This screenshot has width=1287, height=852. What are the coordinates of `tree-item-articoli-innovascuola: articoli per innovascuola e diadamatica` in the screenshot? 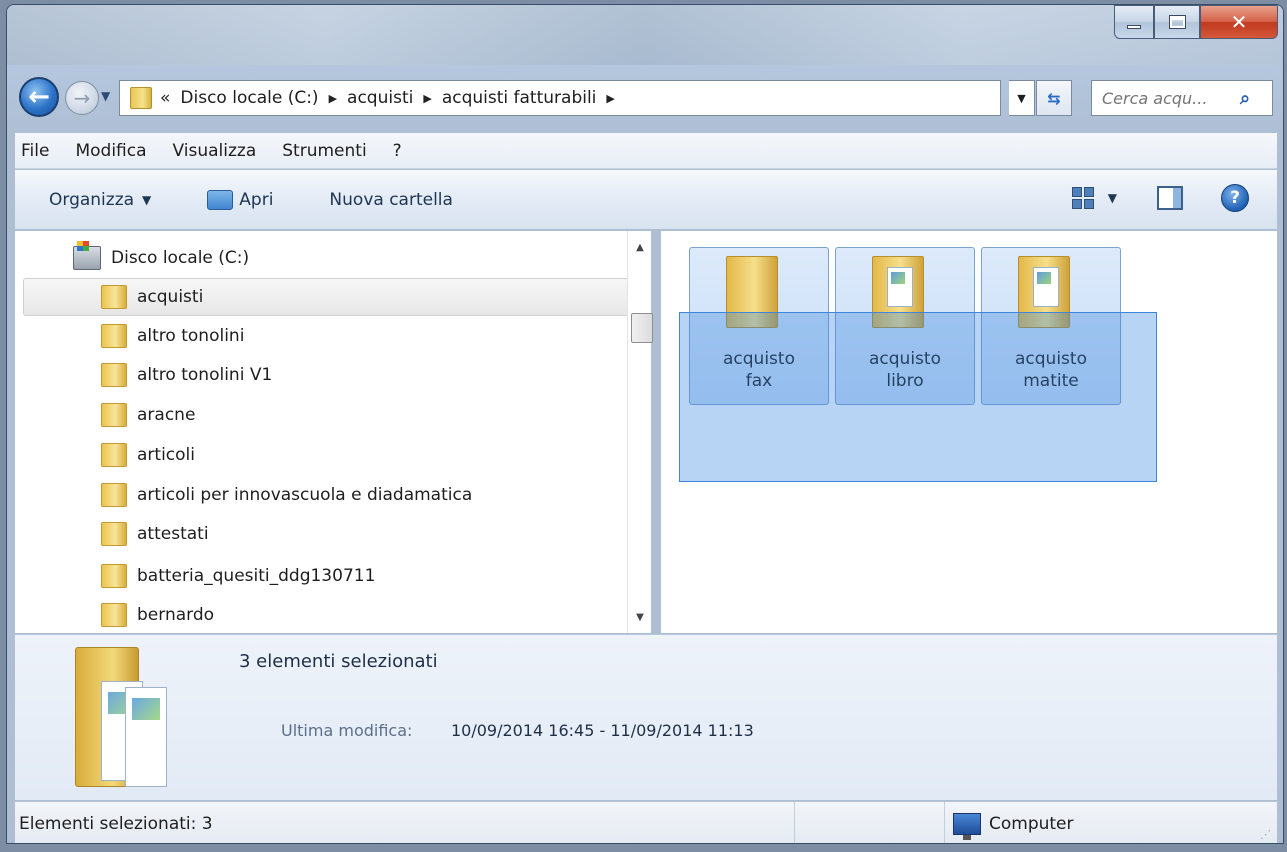 It's located at (286, 495).